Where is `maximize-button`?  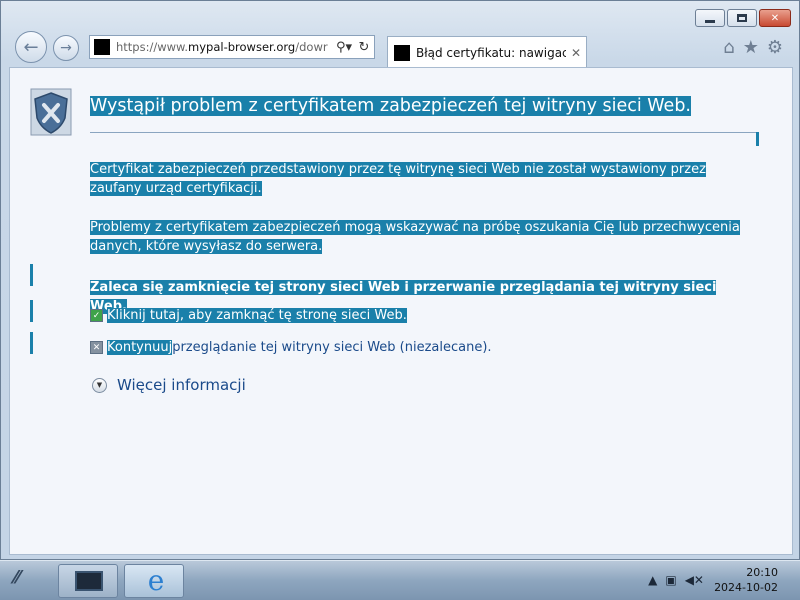 maximize-button is located at coordinates (742, 18).